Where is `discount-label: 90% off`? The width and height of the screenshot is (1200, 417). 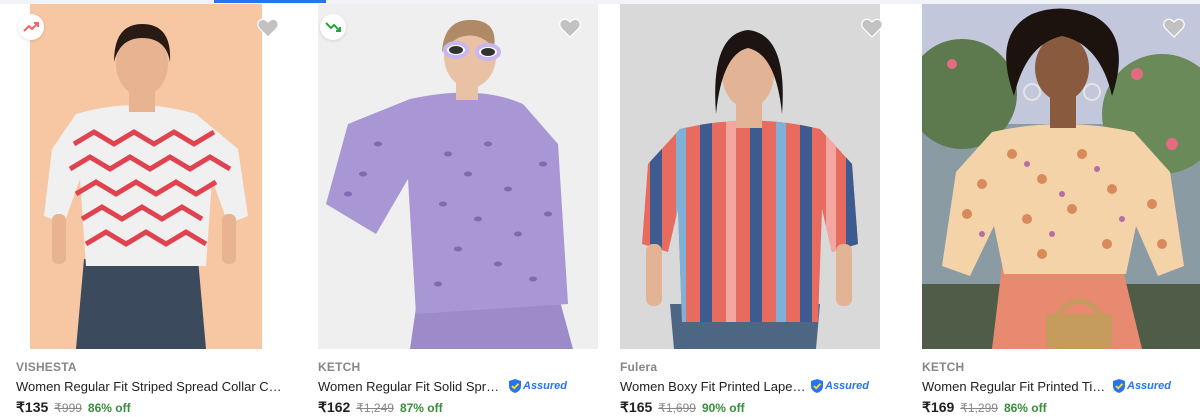
discount-label: 90% off is located at coordinates (723, 408).